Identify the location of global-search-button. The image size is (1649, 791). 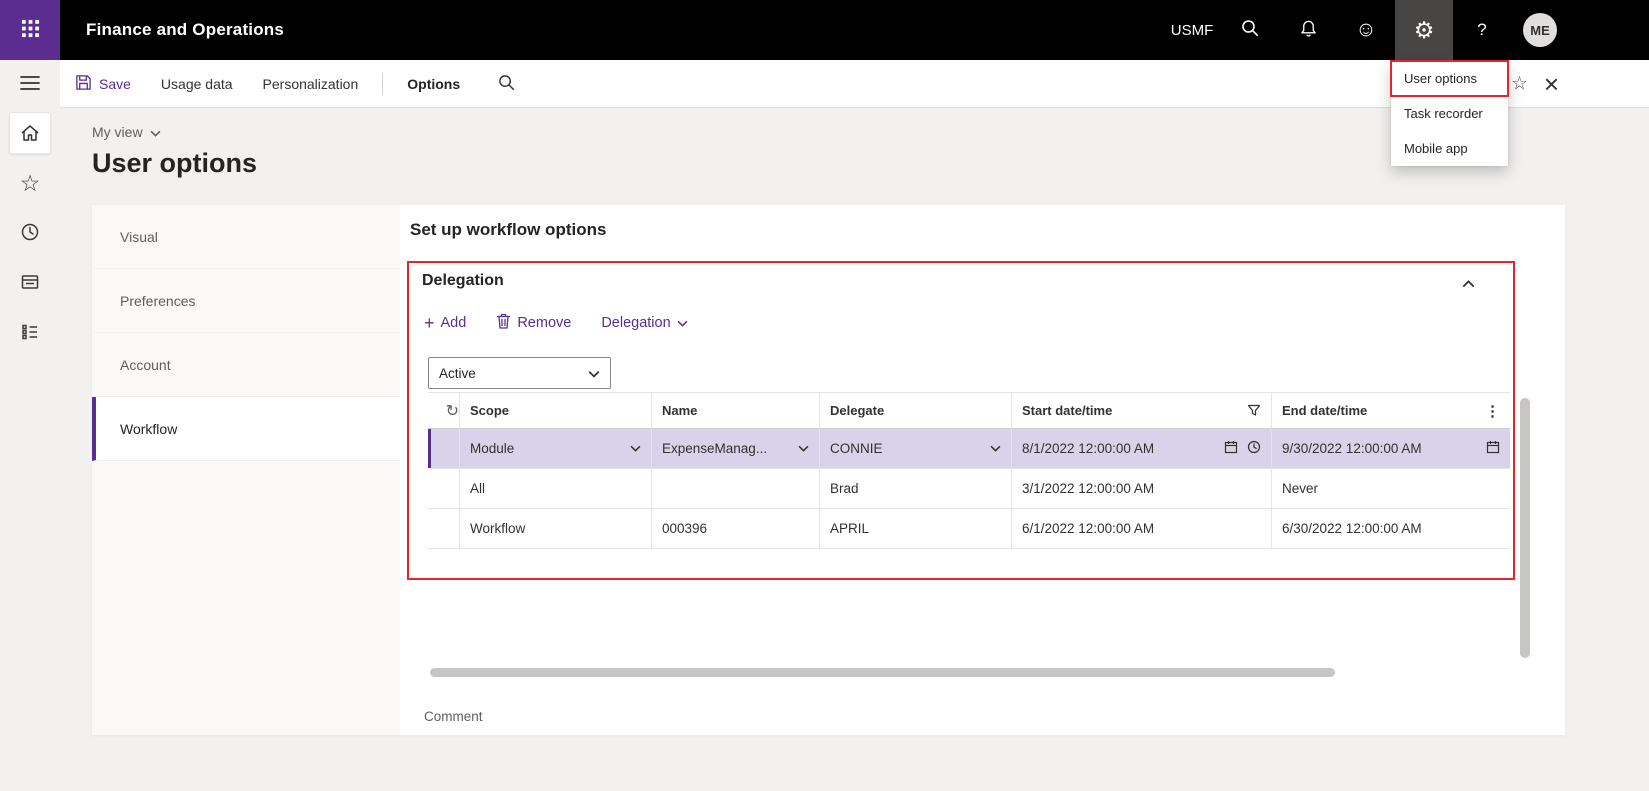
(1250, 30).